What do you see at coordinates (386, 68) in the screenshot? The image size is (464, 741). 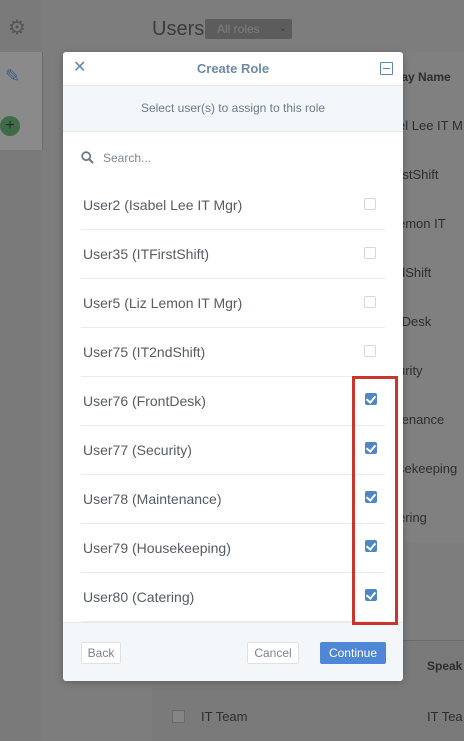 I see `minimize-icon` at bounding box center [386, 68].